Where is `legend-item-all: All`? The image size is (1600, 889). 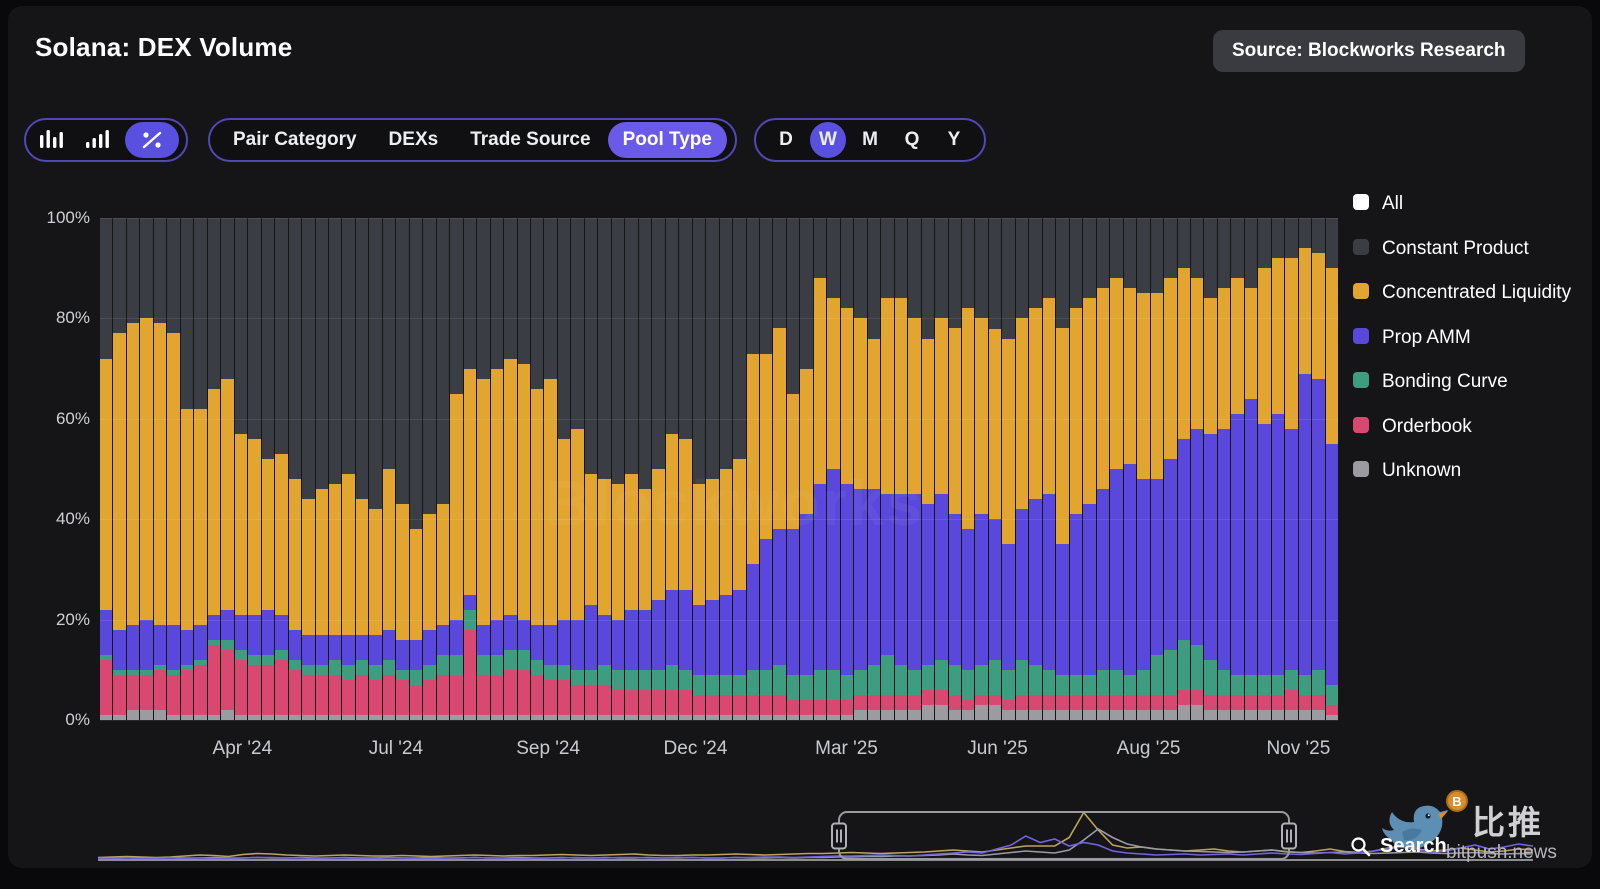
legend-item-all: All is located at coordinates (1470, 204).